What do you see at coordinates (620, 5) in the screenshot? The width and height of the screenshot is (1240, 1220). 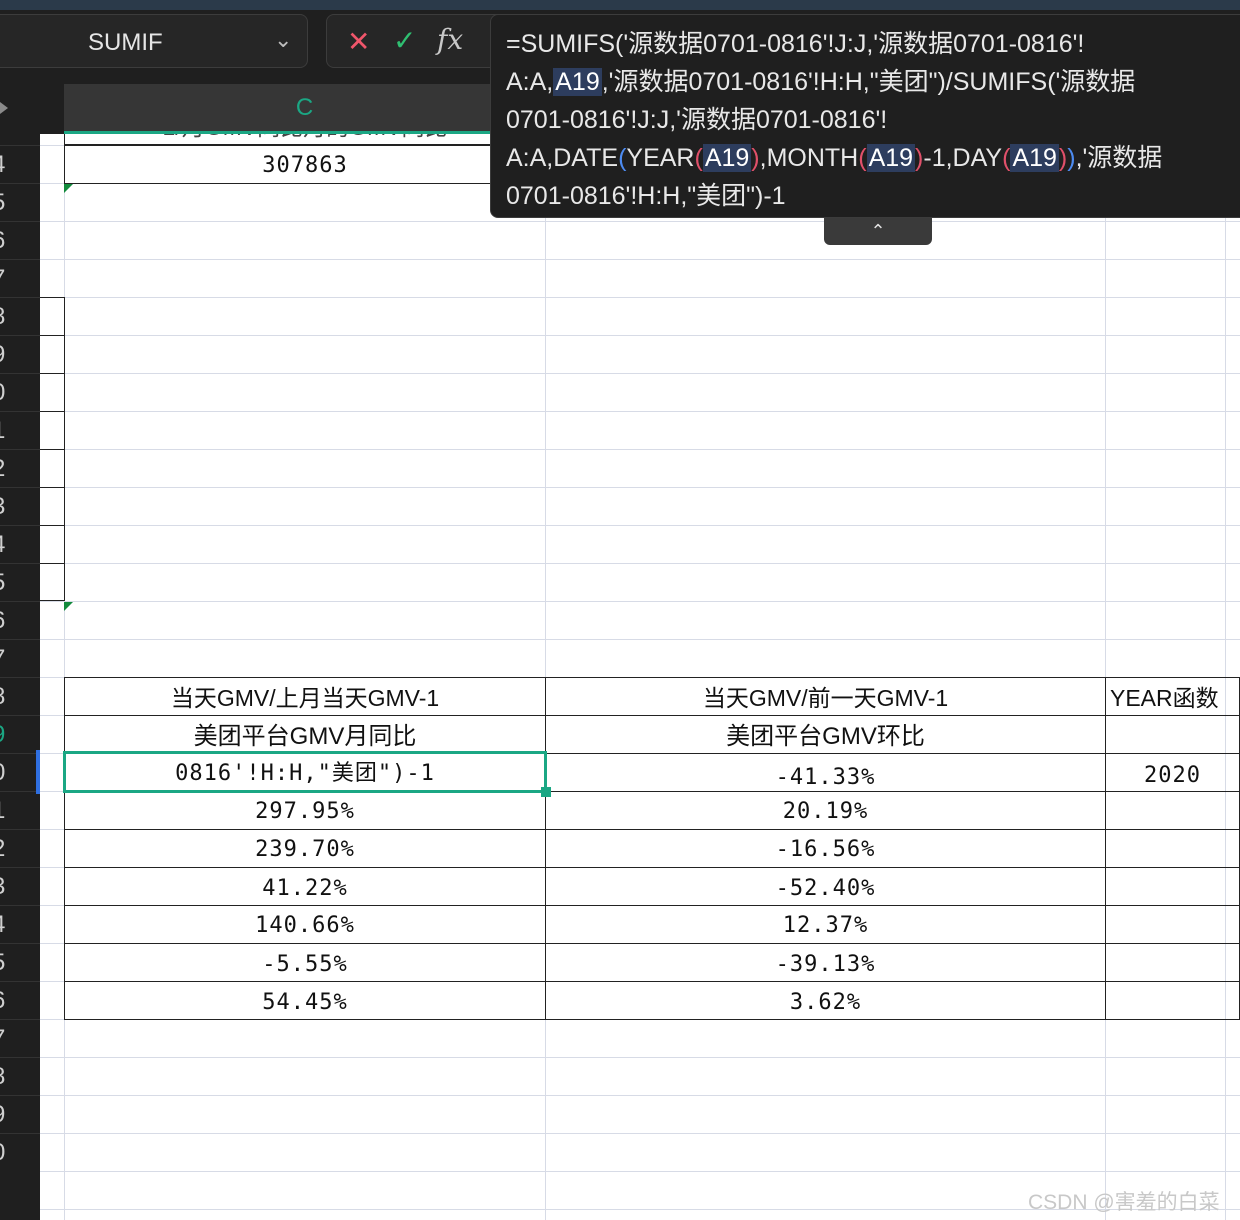 I see `window-strip` at bounding box center [620, 5].